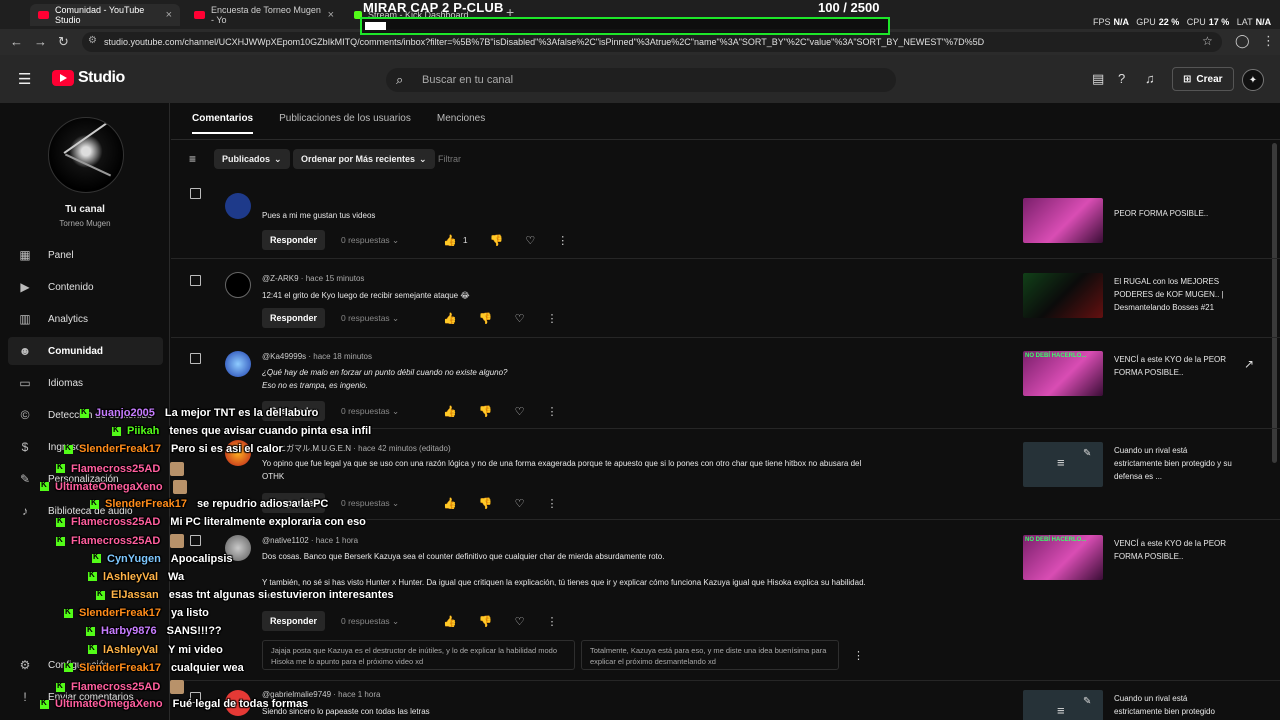  I want to click on chat-username: lAshleyVal, so click(131, 576).